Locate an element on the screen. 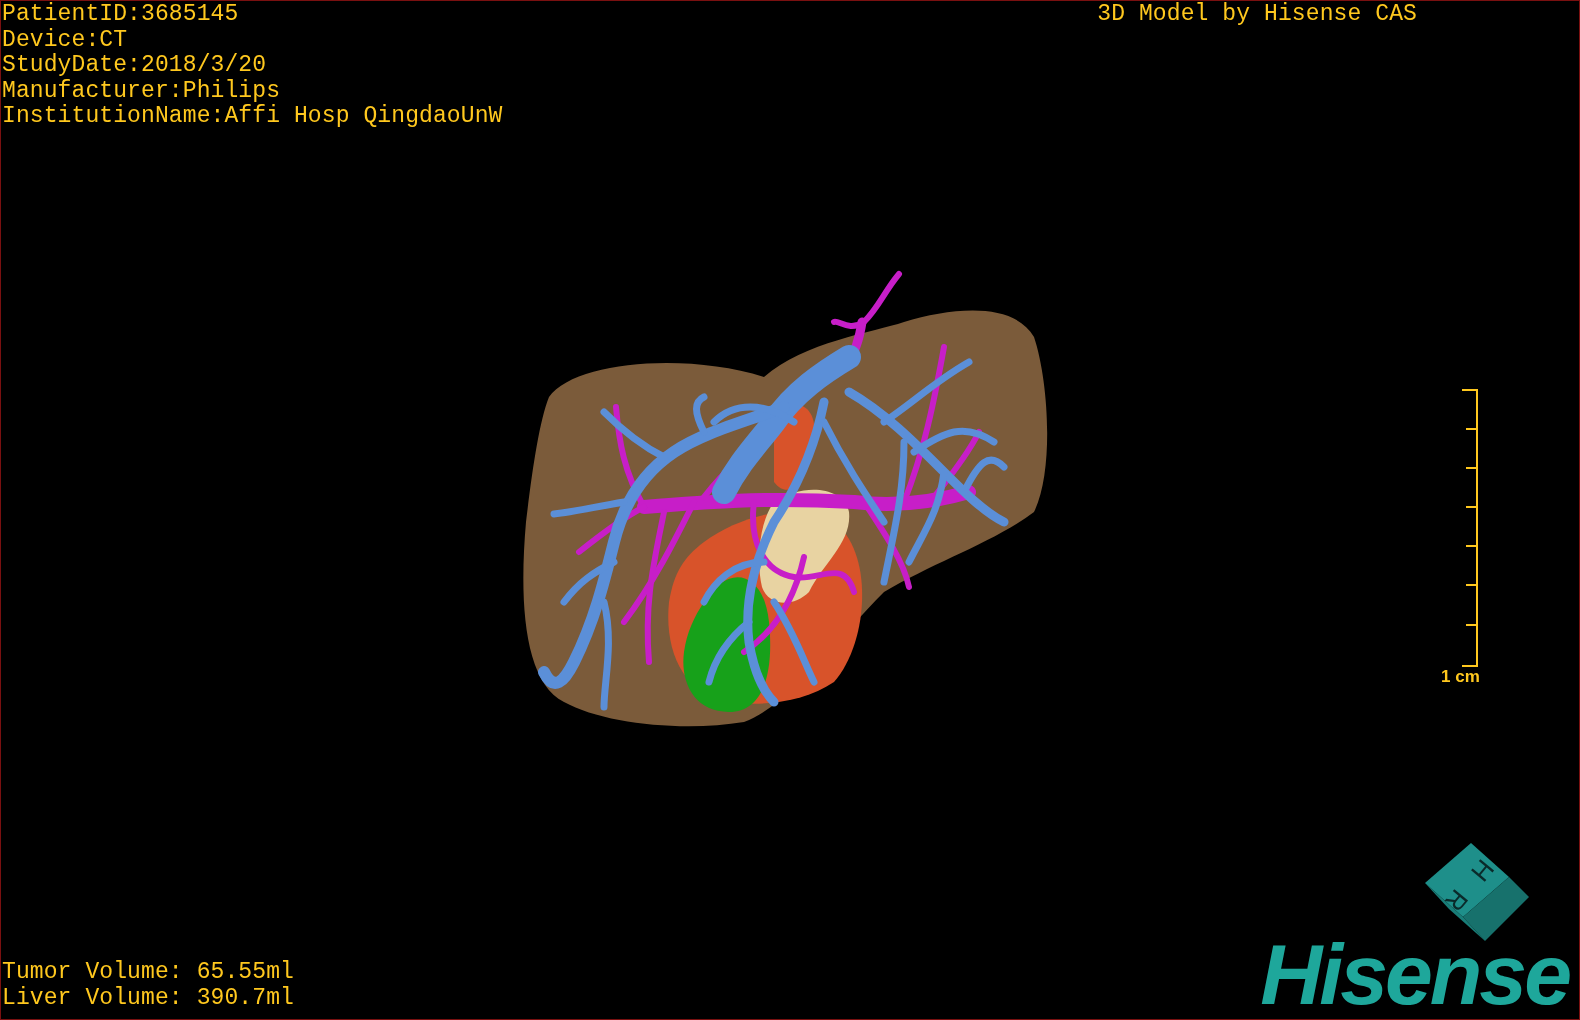 This screenshot has width=1580, height=1020. scale-label: 1 cm is located at coordinates (1460, 677).